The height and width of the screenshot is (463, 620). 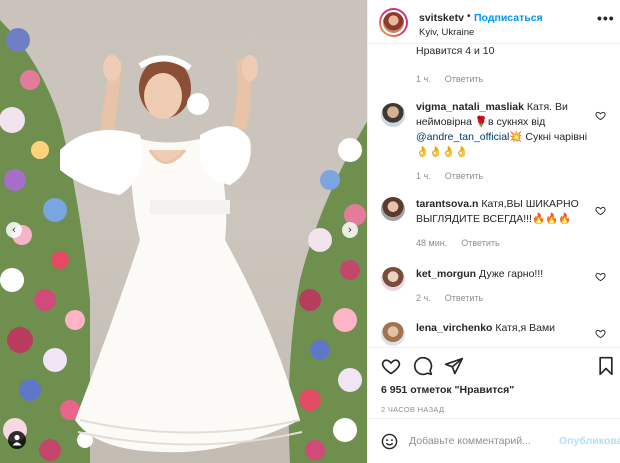 I want to click on comment-emoji: 👌👌👌👌, so click(x=442, y=152).